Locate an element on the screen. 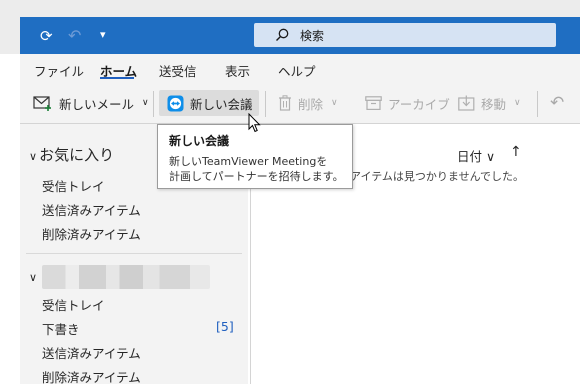 The image size is (580, 384). drafts-count: [5] is located at coordinates (225, 326).